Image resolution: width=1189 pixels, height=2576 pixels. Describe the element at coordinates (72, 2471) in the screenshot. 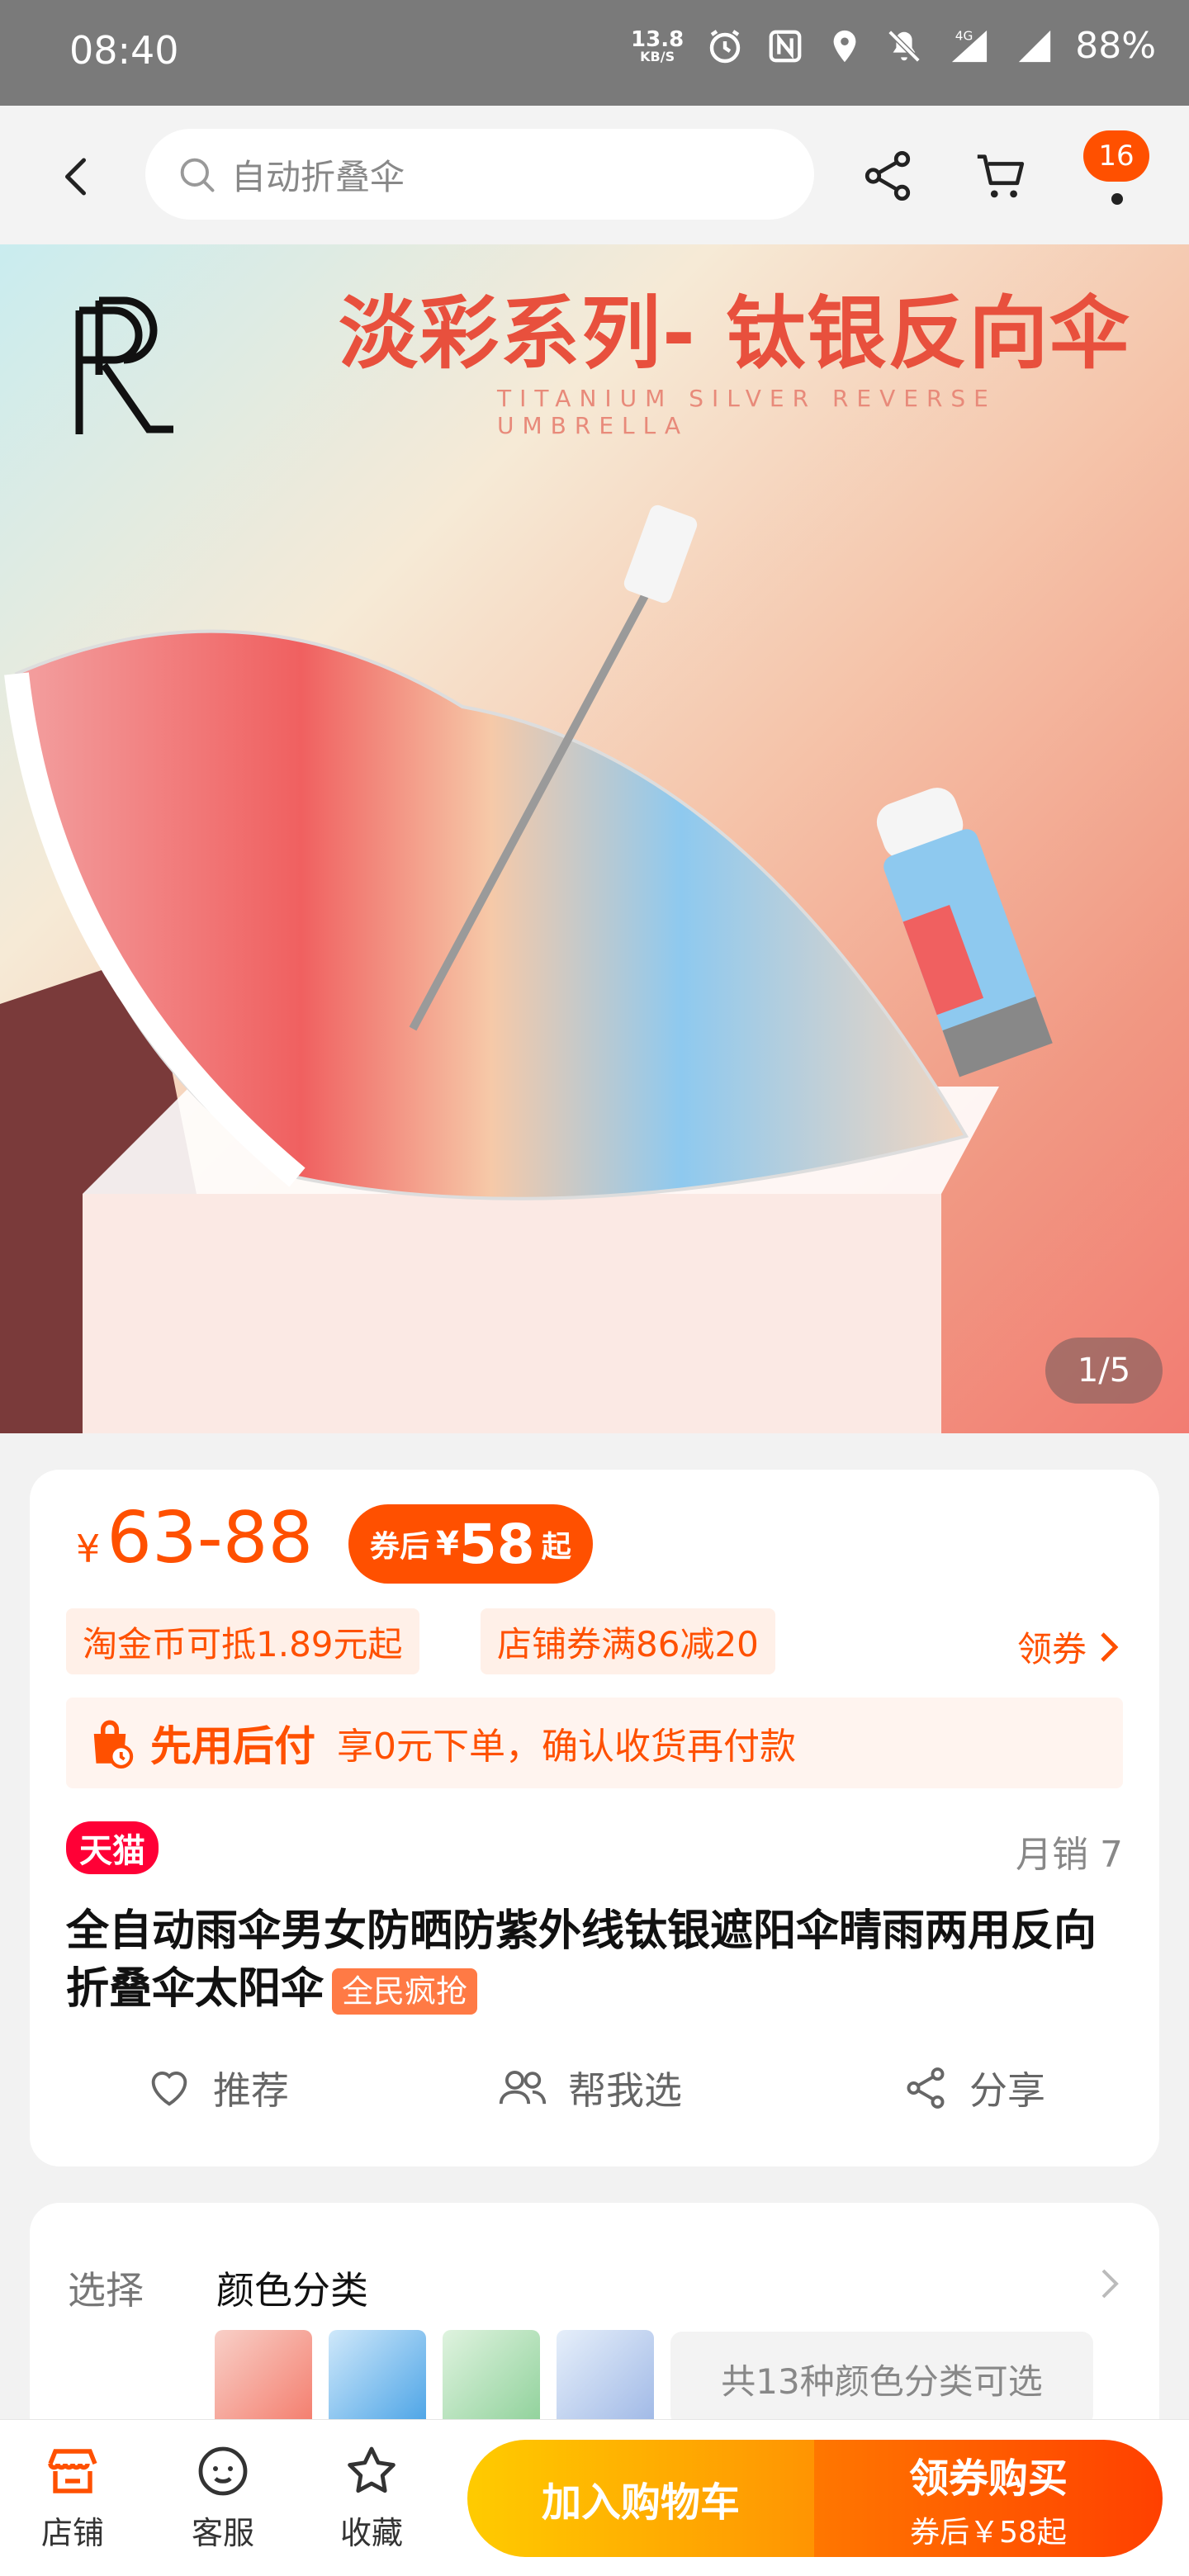

I see `store-icon` at that location.